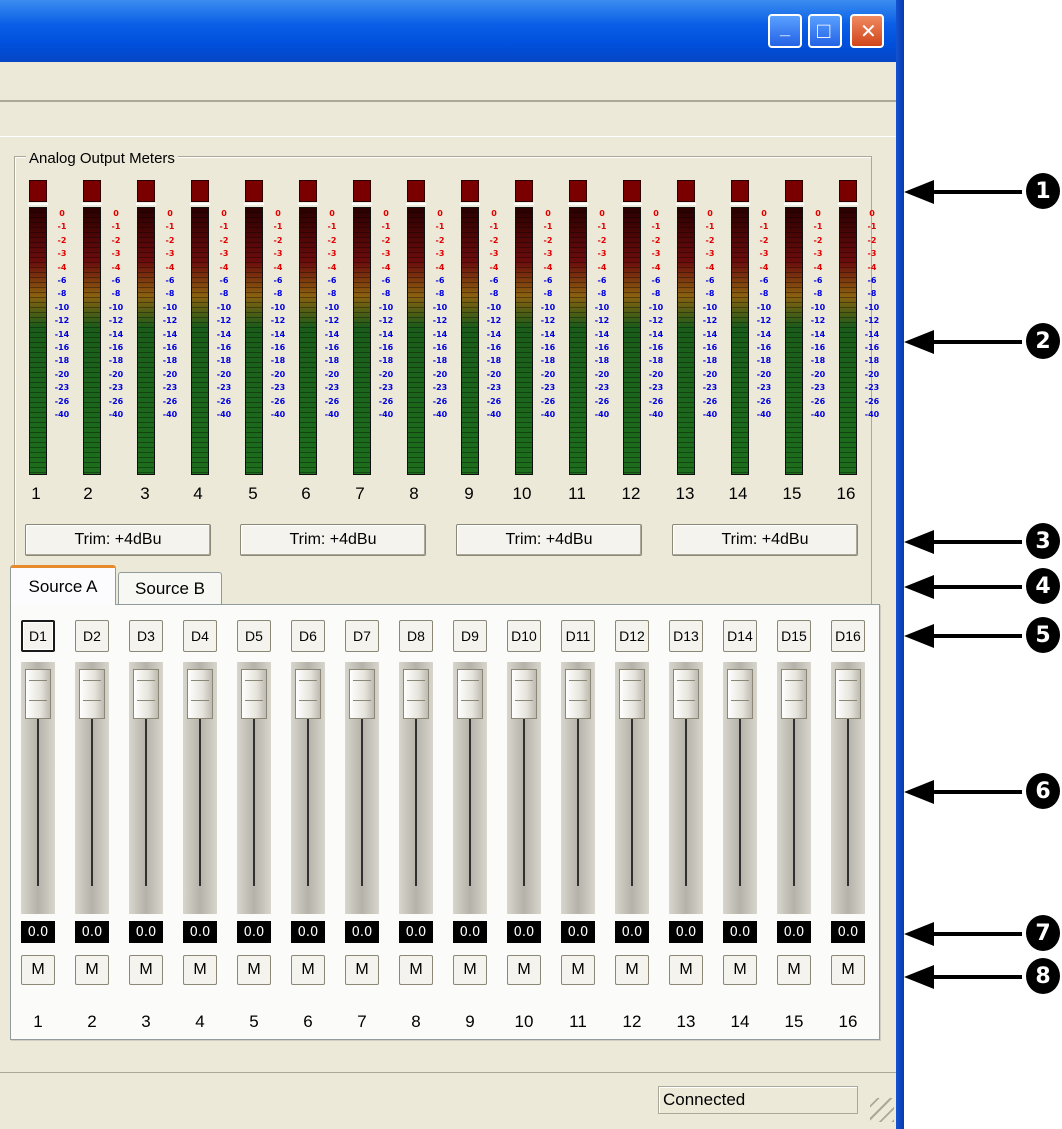 This screenshot has width=1062, height=1129. Describe the element at coordinates (794, 636) in the screenshot. I see `source-select-button: D15` at that location.